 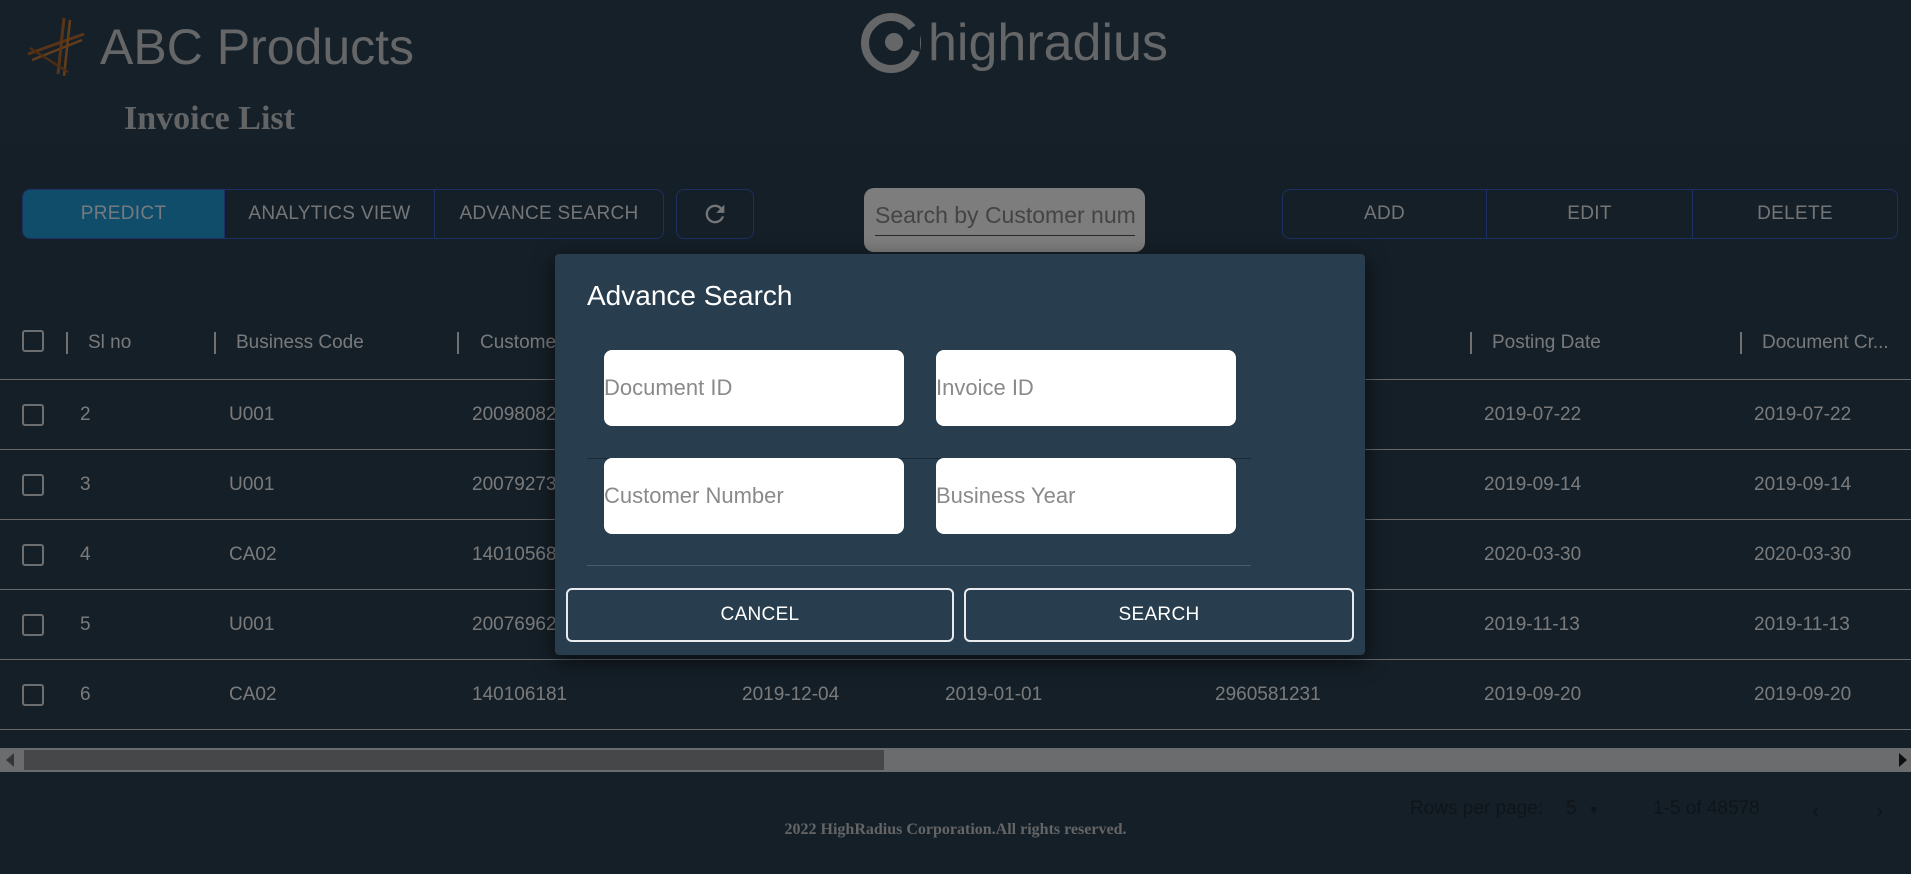 I want to click on business-year-input, so click(x=1086, y=496).